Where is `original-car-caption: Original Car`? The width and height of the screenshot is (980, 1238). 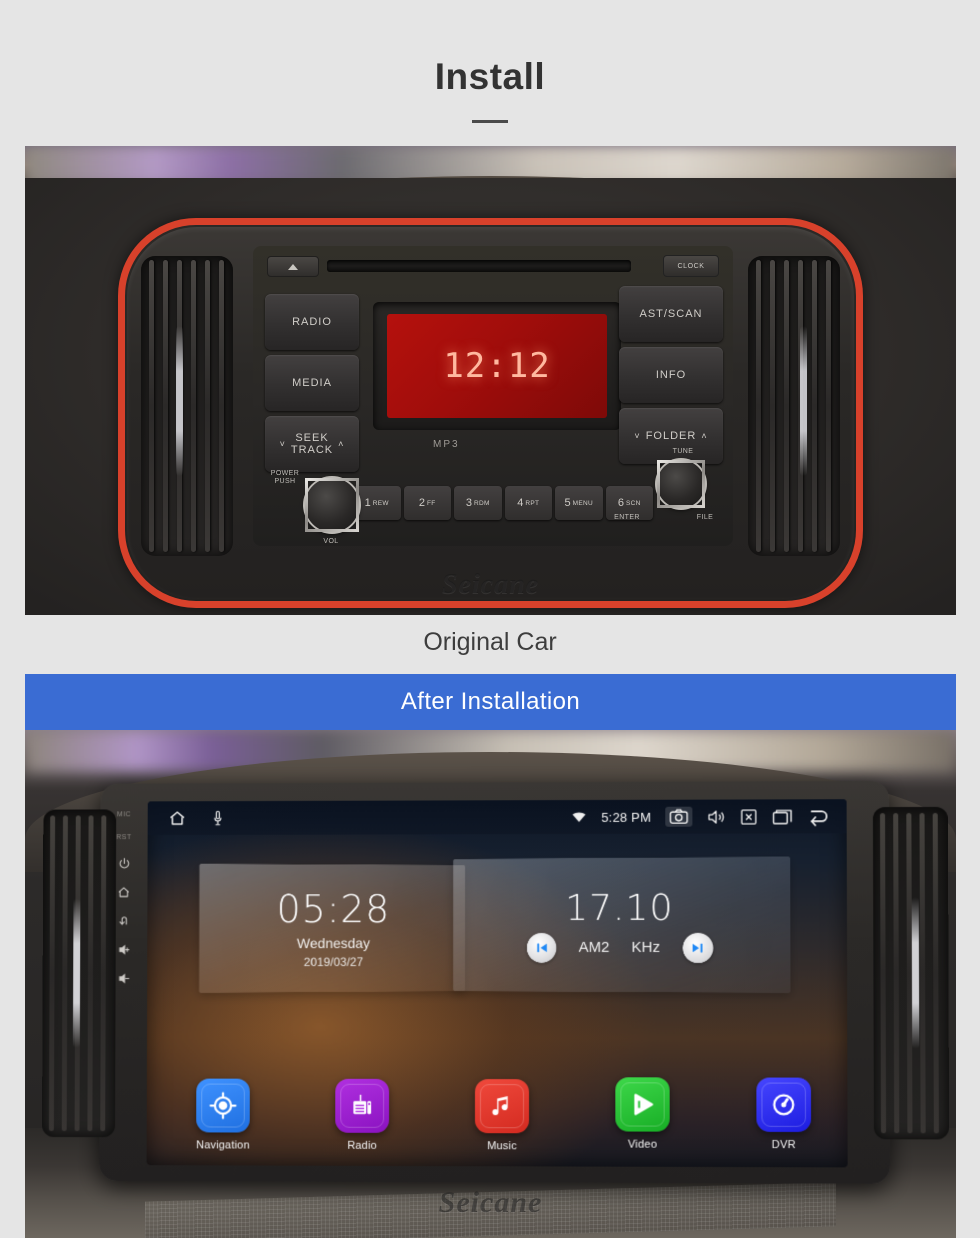
original-car-caption: Original Car is located at coordinates (490, 642).